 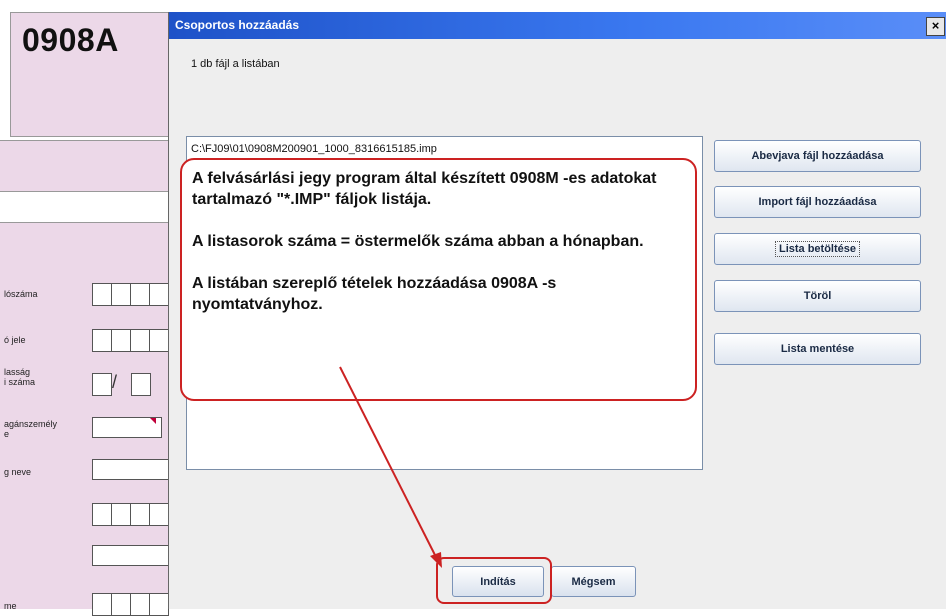 What do you see at coordinates (494, 580) in the screenshot?
I see `start-highlight-ring` at bounding box center [494, 580].